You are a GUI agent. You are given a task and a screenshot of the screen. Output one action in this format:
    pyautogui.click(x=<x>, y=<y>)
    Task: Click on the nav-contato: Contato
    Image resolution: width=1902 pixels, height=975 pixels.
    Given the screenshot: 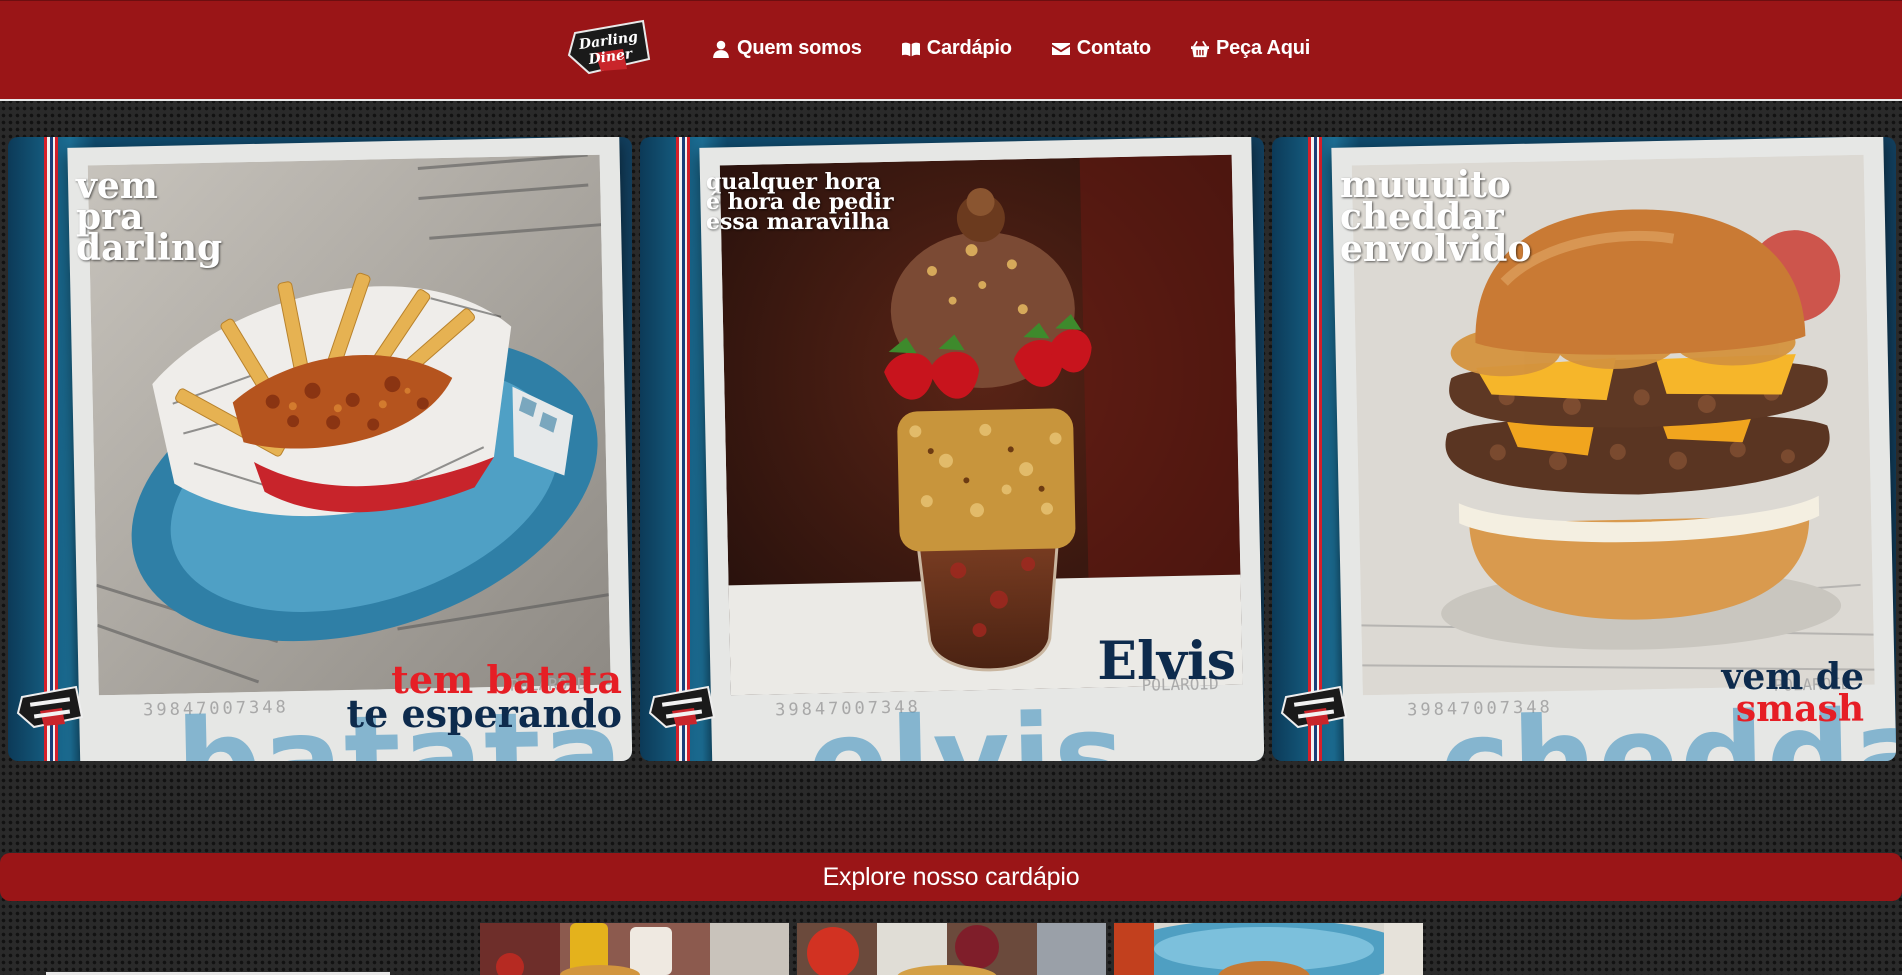 What is the action you would take?
    pyautogui.click(x=1101, y=48)
    